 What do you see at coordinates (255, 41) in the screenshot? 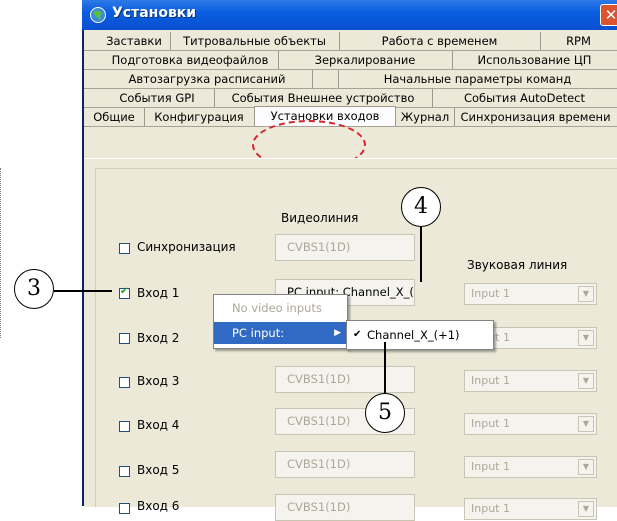
I see `tab-title-objects: Титровальные объекты` at bounding box center [255, 41].